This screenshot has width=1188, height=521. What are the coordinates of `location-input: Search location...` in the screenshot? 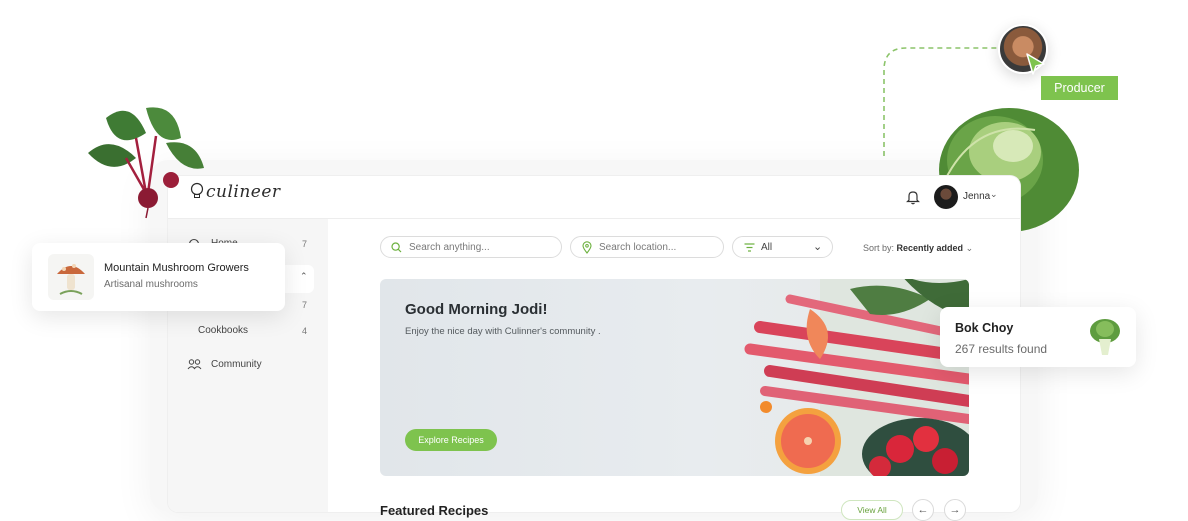 It's located at (647, 247).